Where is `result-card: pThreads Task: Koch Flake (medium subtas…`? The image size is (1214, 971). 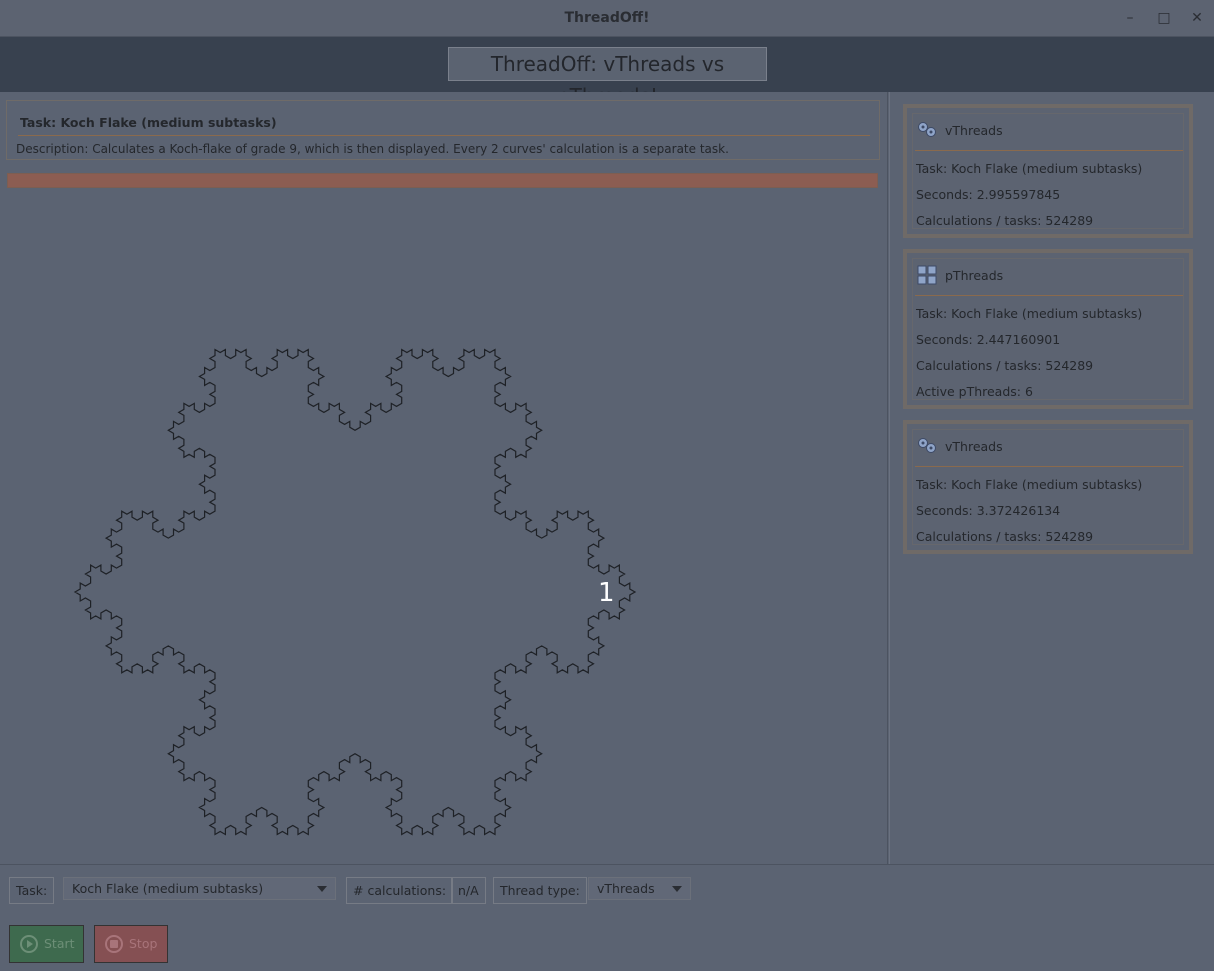 result-card: pThreads Task: Koch Flake (medium subtas… is located at coordinates (1048, 329).